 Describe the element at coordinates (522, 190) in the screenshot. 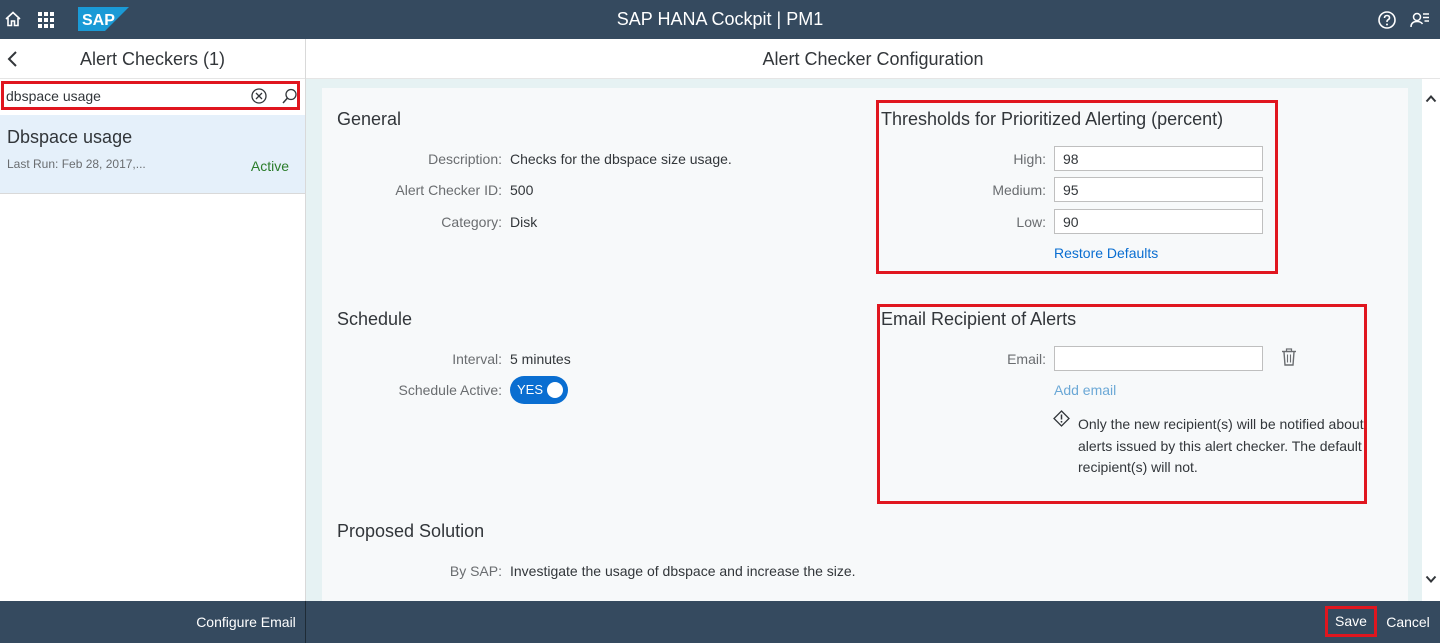

I see `alert-checker-id-value: 500` at that location.